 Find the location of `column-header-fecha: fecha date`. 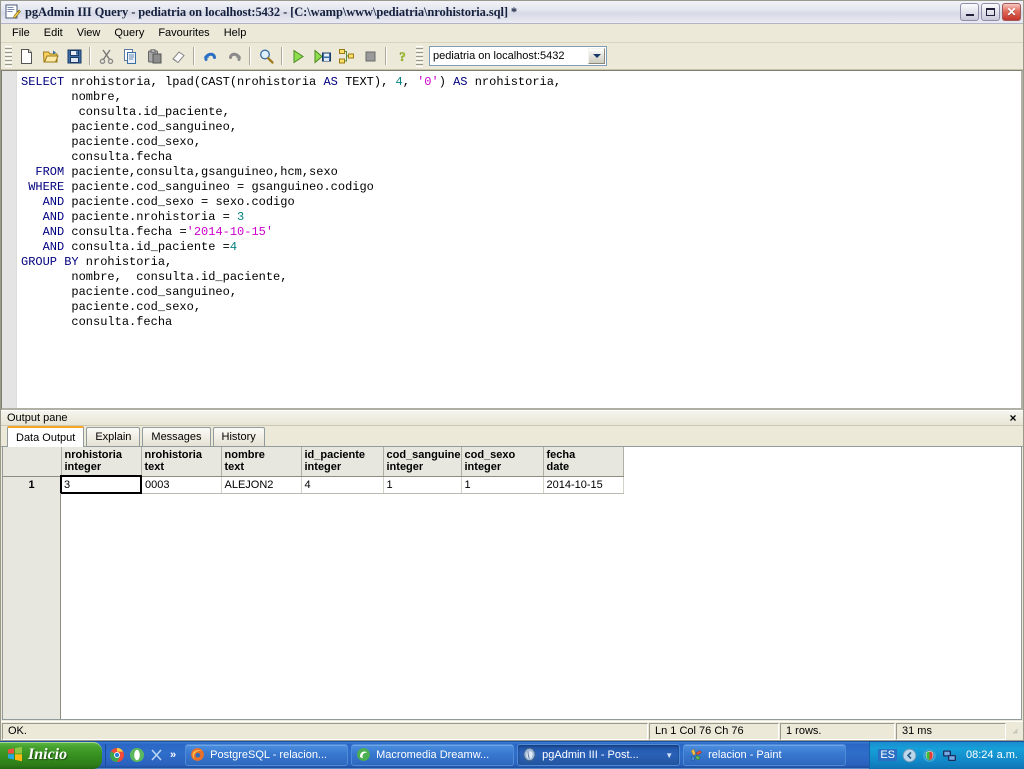

column-header-fecha: fecha date is located at coordinates (583, 461).